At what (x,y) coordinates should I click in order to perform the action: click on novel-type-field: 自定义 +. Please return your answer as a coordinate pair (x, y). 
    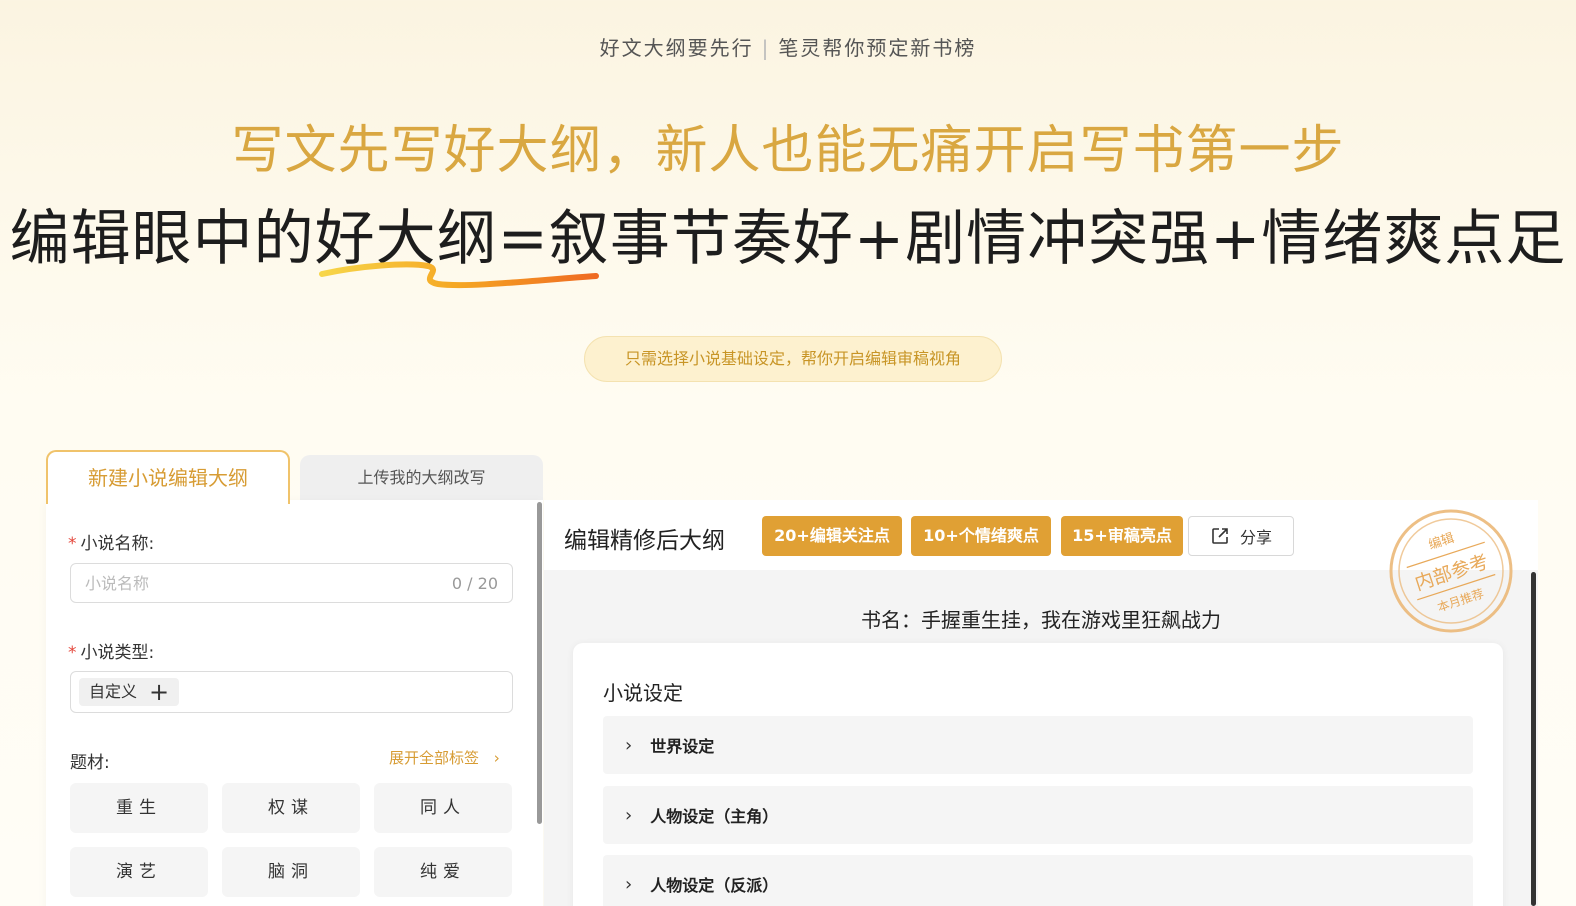
    Looking at the image, I should click on (291, 692).